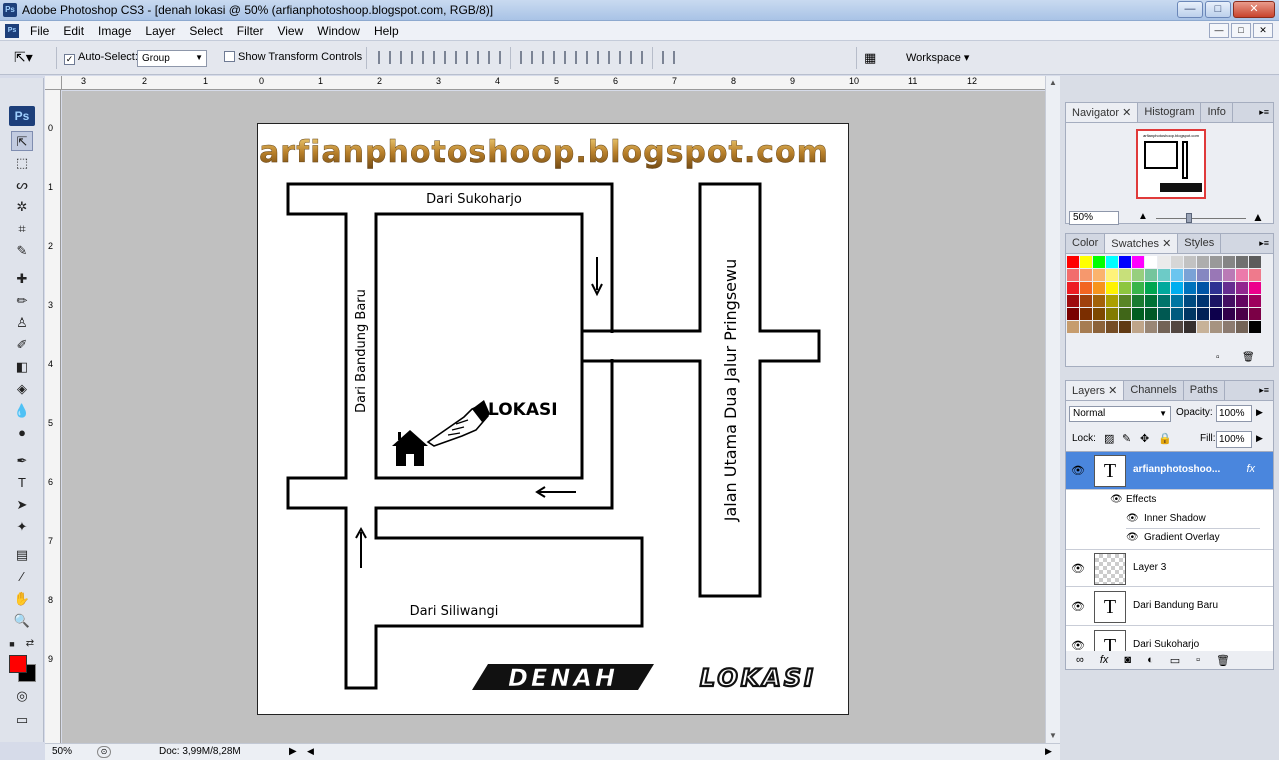 Image resolution: width=1279 pixels, height=760 pixels. What do you see at coordinates (1264, 112) in the screenshot?
I see `panel-menu-icon: ▸≡` at bounding box center [1264, 112].